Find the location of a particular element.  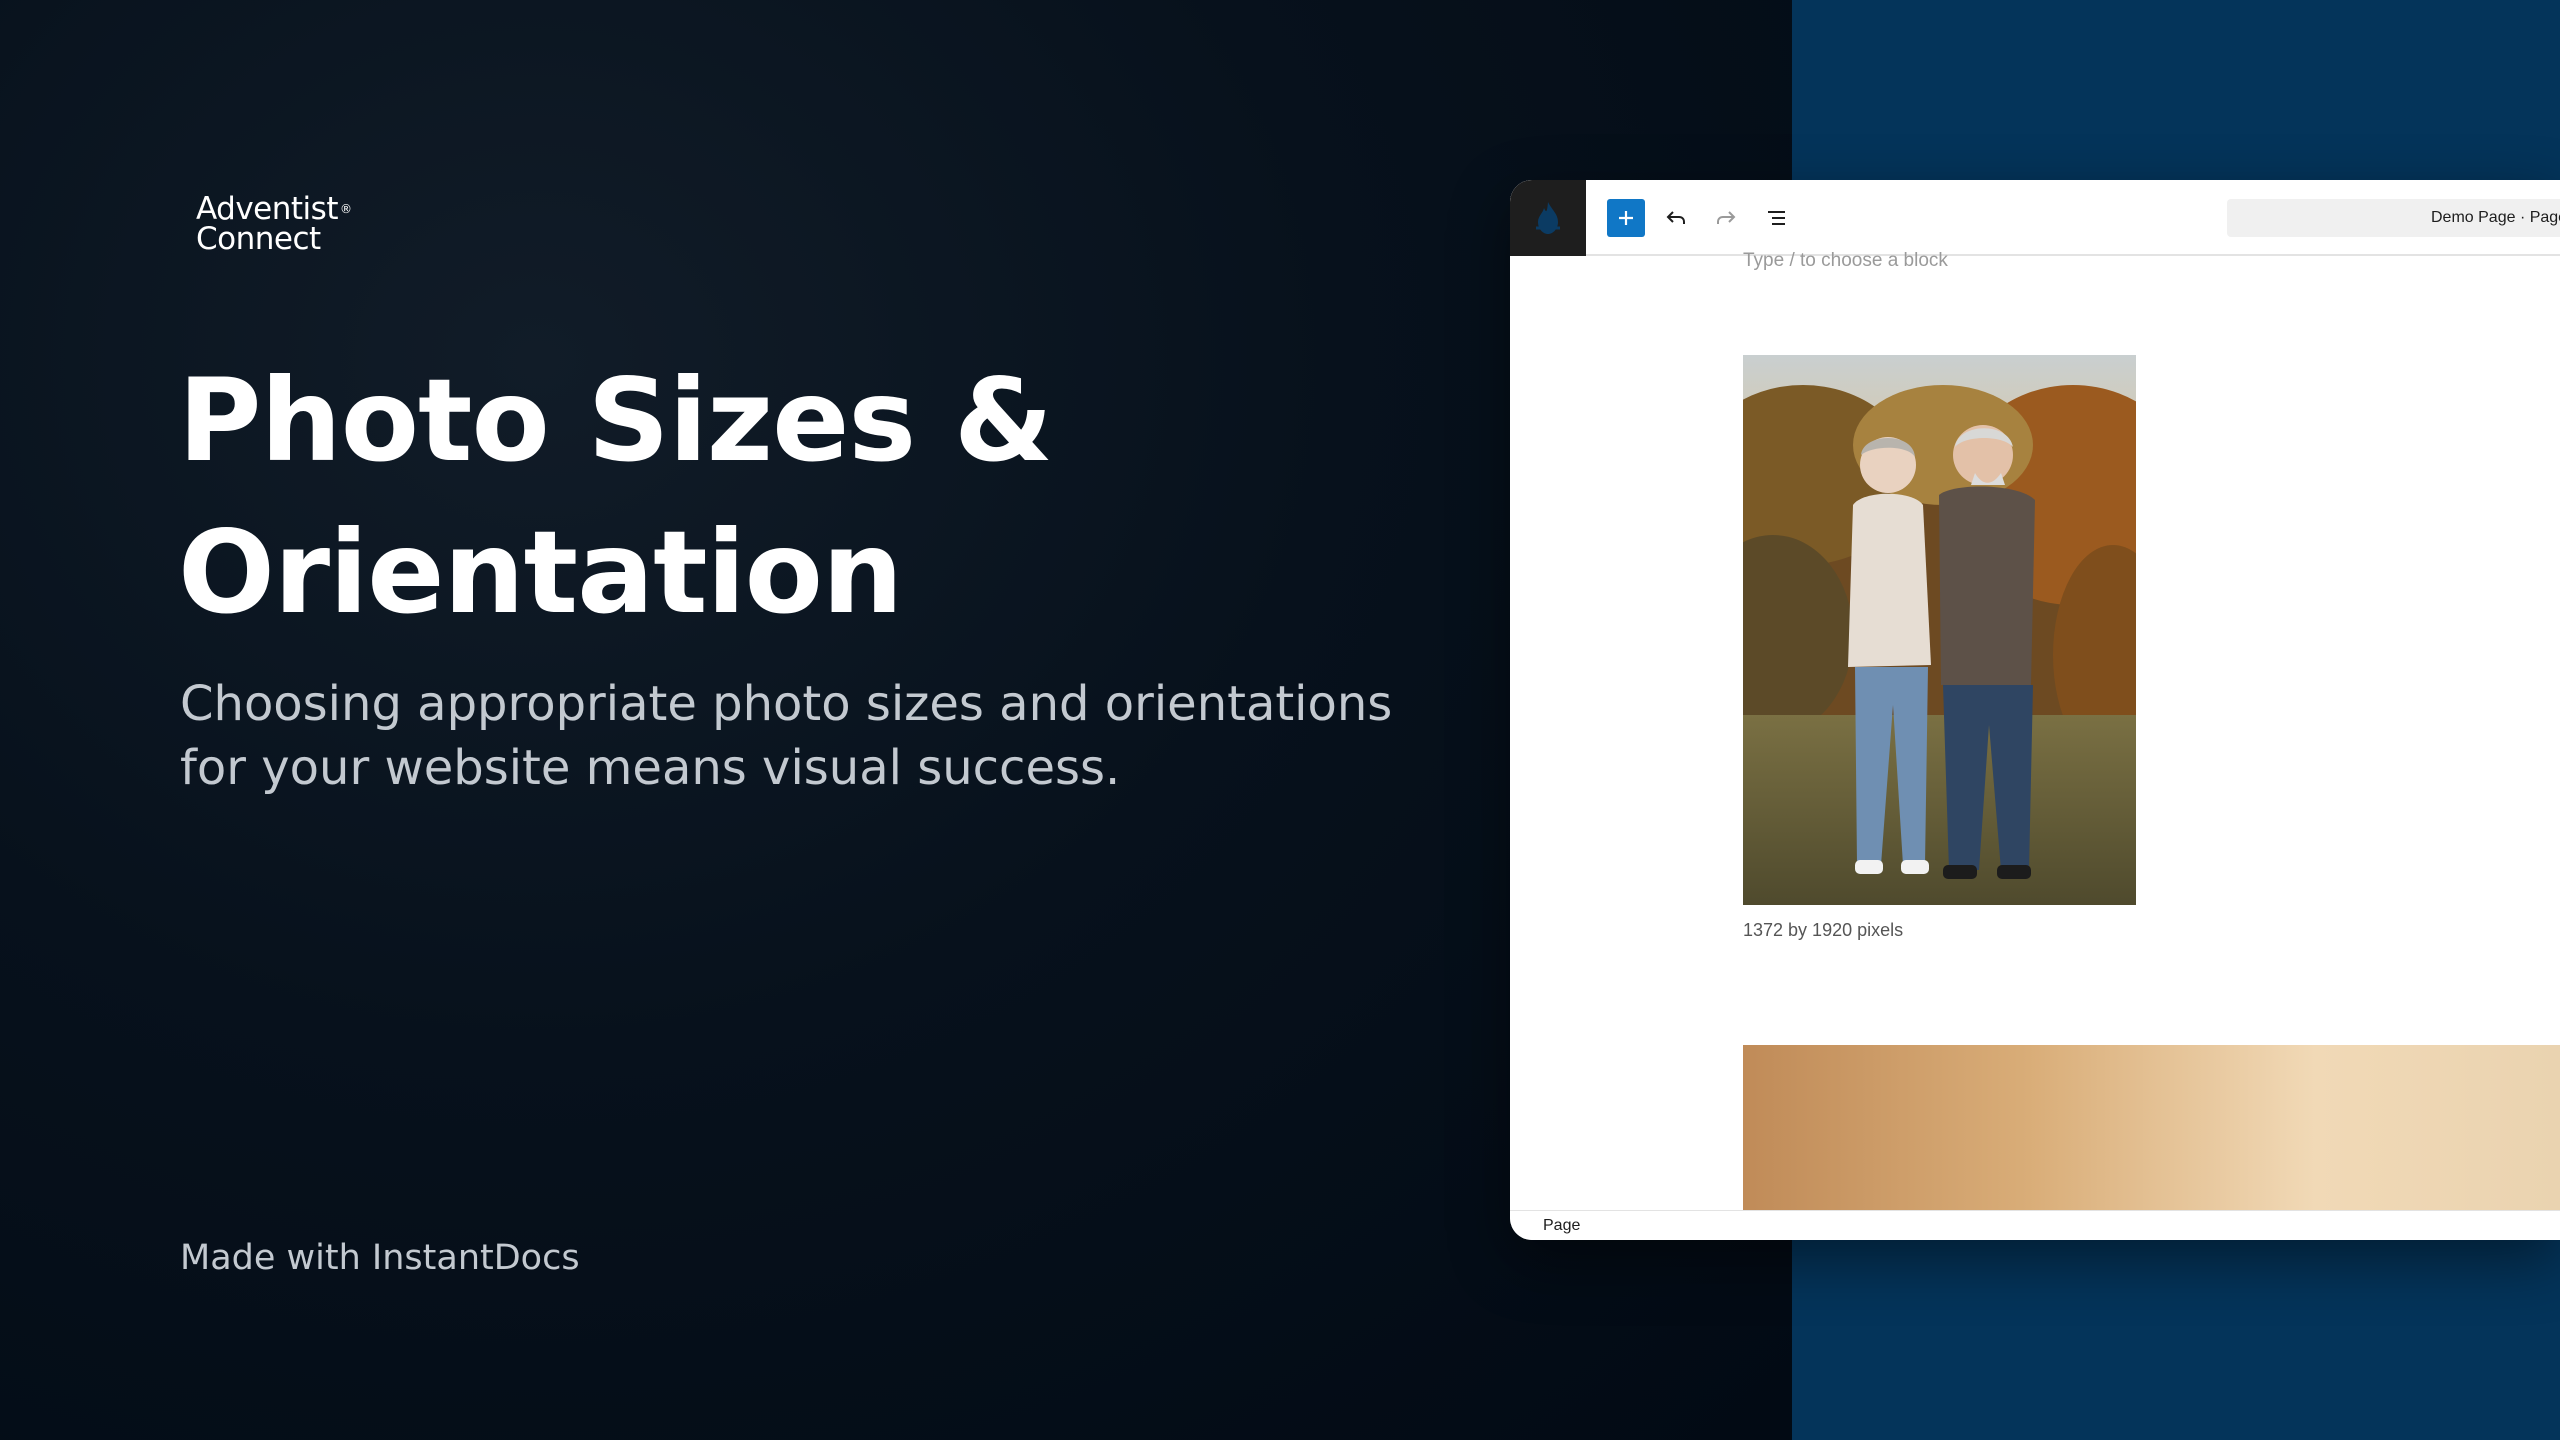

redo-button is located at coordinates (1726, 218).